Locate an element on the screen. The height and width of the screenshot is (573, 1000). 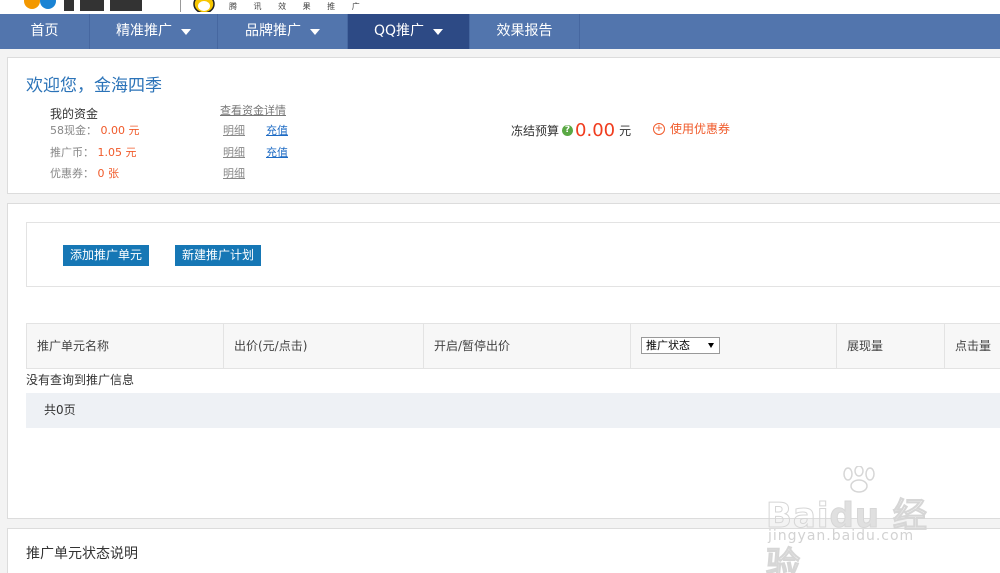
coupons-detail-link: 明细 is located at coordinates (234, 173).